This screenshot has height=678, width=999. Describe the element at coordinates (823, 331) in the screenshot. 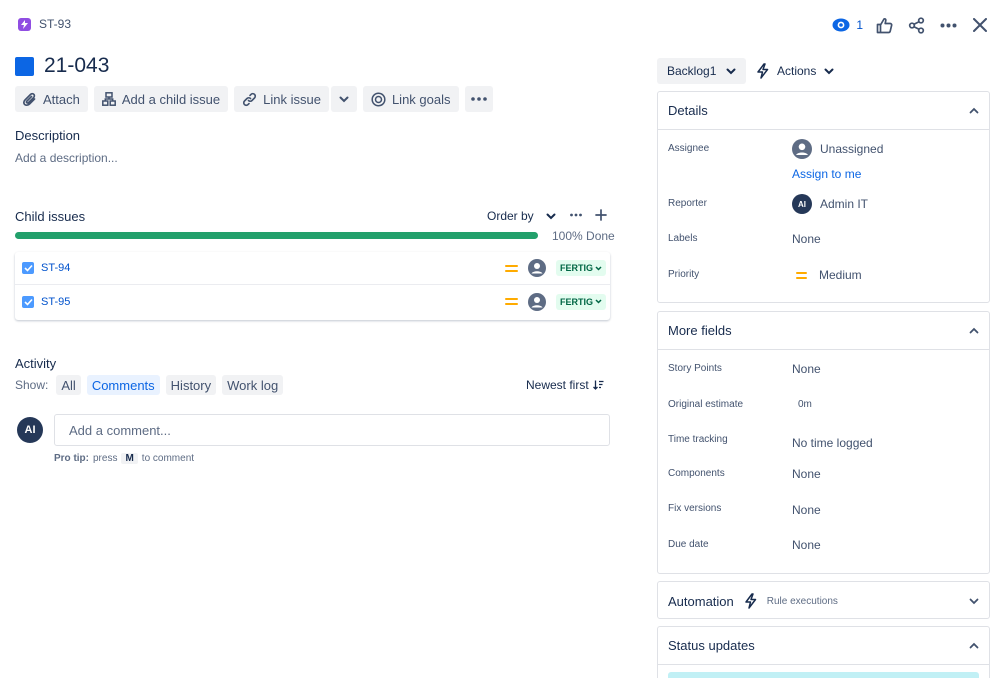

I see `more-fields-header: More fields` at that location.